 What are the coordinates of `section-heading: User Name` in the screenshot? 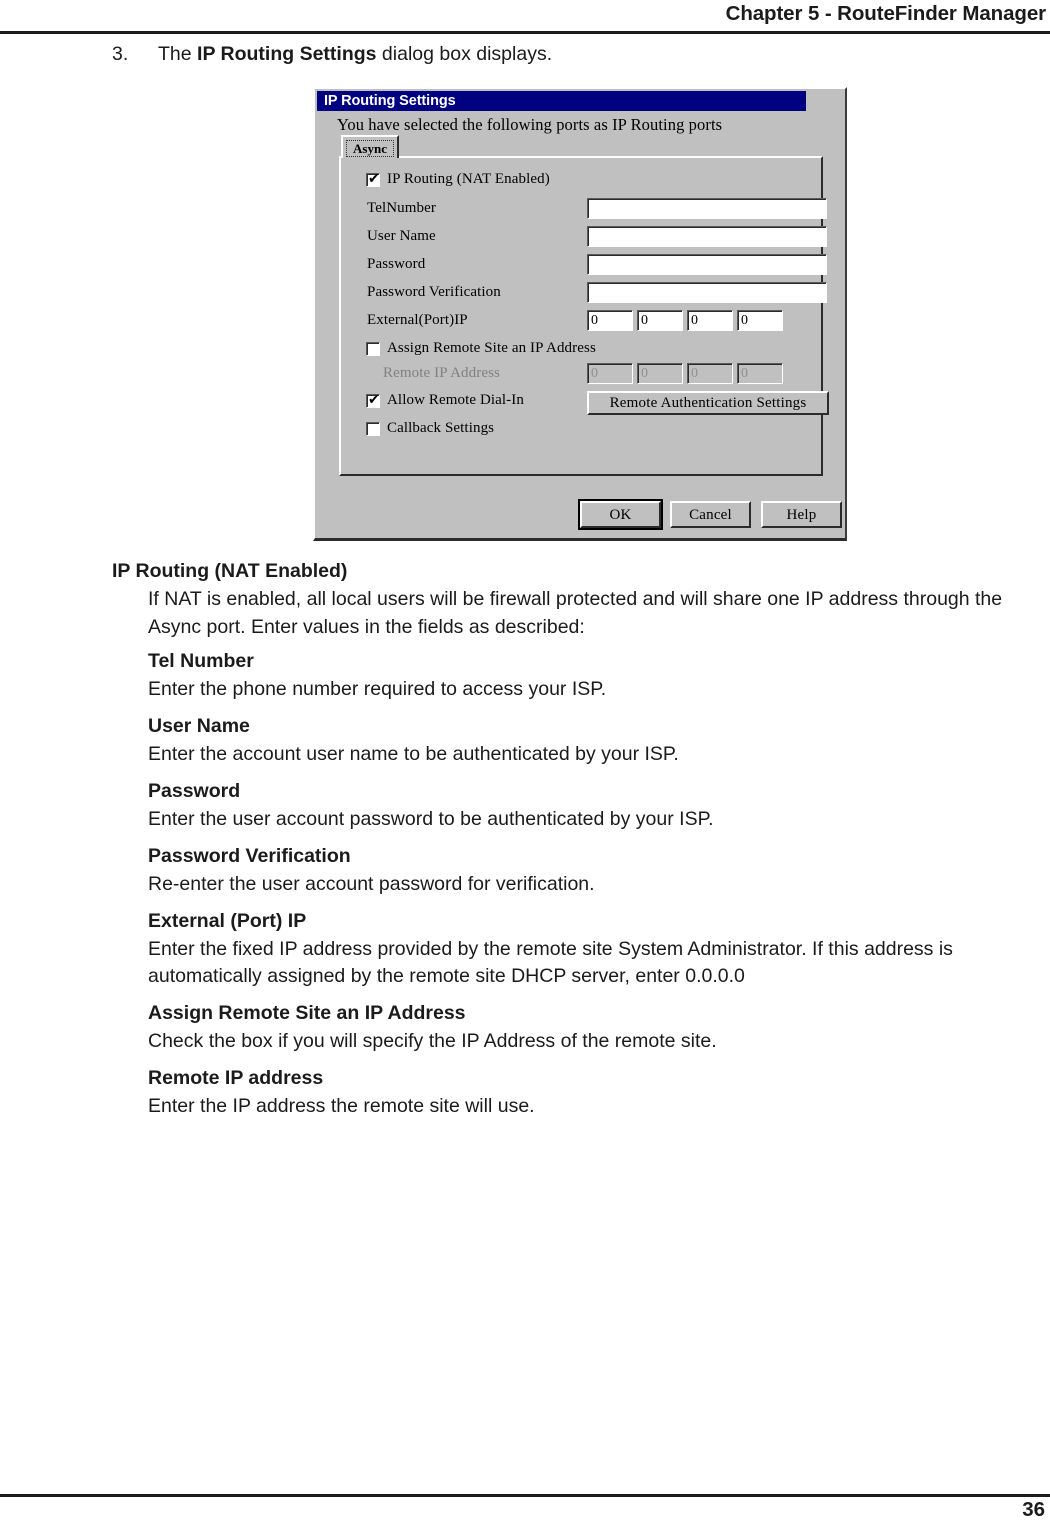 It's located at (199, 726).